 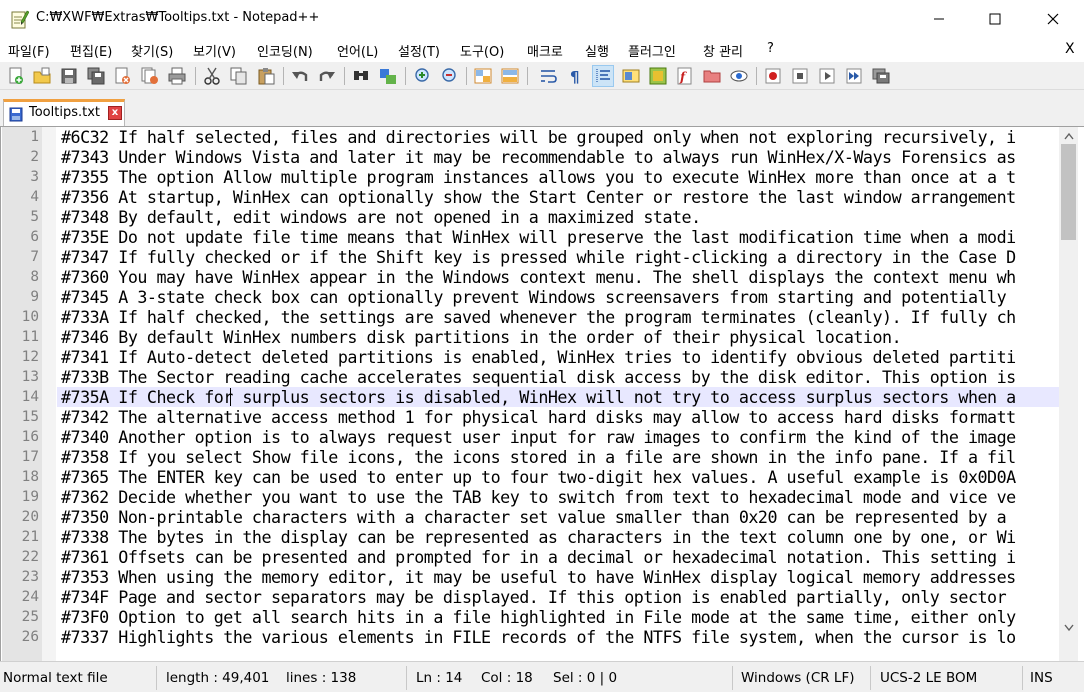 I want to click on close-window-button, so click(x=1053, y=19).